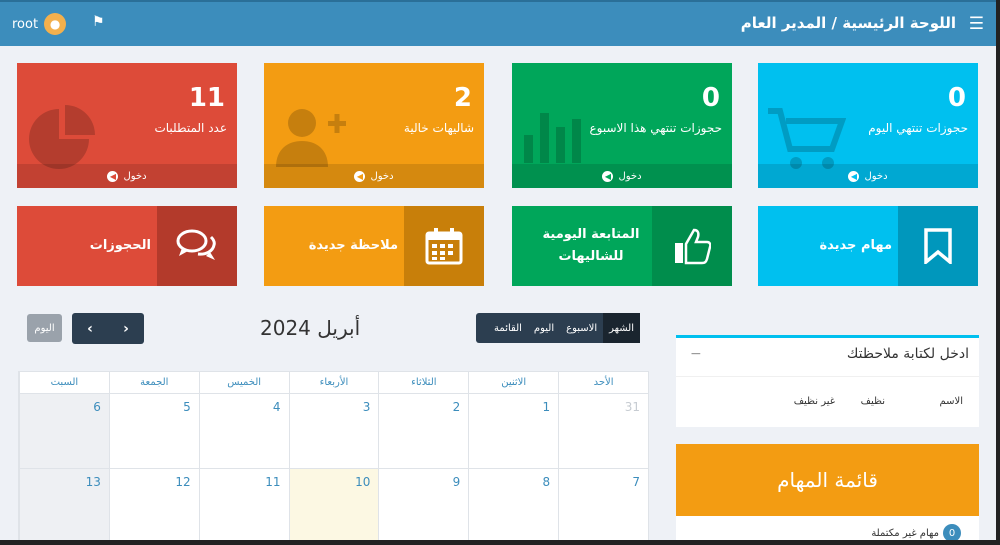  Describe the element at coordinates (423, 506) in the screenshot. I see `calendar-day: 9` at that location.